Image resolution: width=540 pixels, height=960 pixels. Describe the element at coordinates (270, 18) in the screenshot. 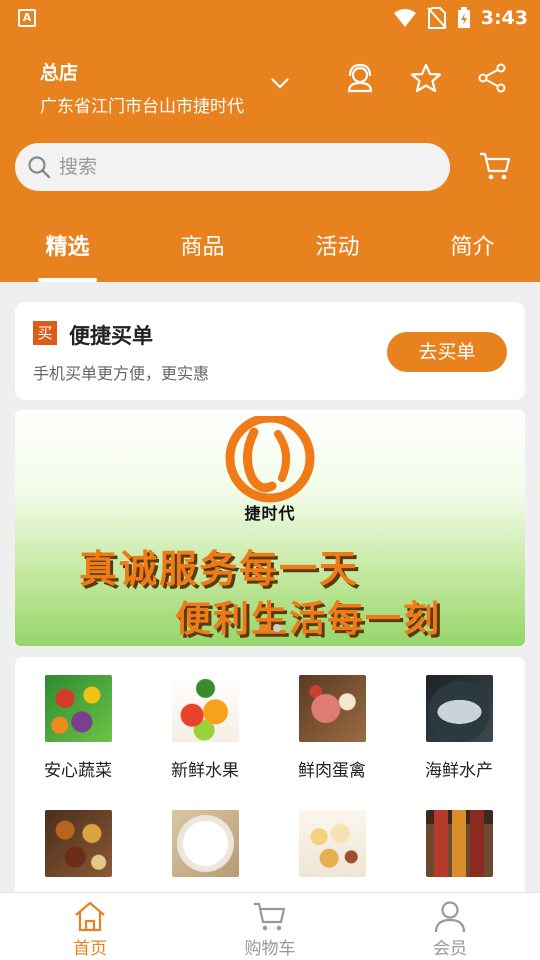

I see `status-bar: A 3:43` at that location.